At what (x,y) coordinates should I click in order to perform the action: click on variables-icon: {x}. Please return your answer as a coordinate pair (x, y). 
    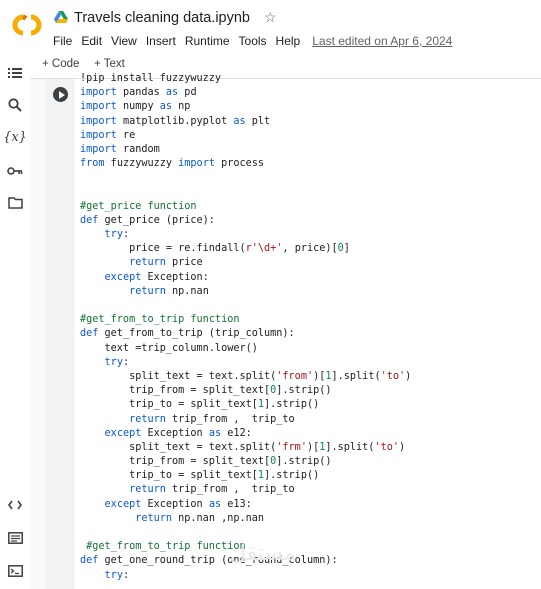
    Looking at the image, I should click on (15, 137).